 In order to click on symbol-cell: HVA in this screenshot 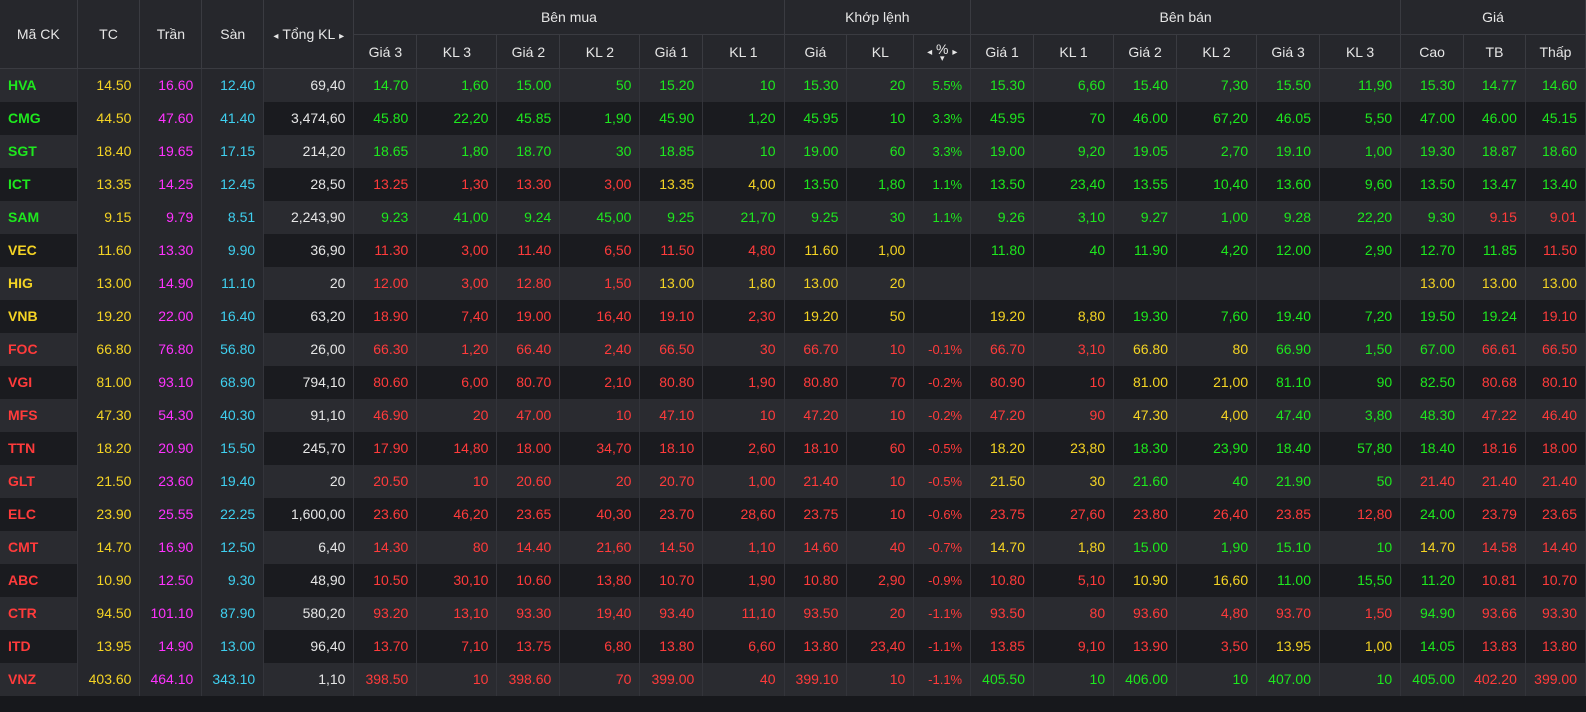, I will do `click(39, 85)`.